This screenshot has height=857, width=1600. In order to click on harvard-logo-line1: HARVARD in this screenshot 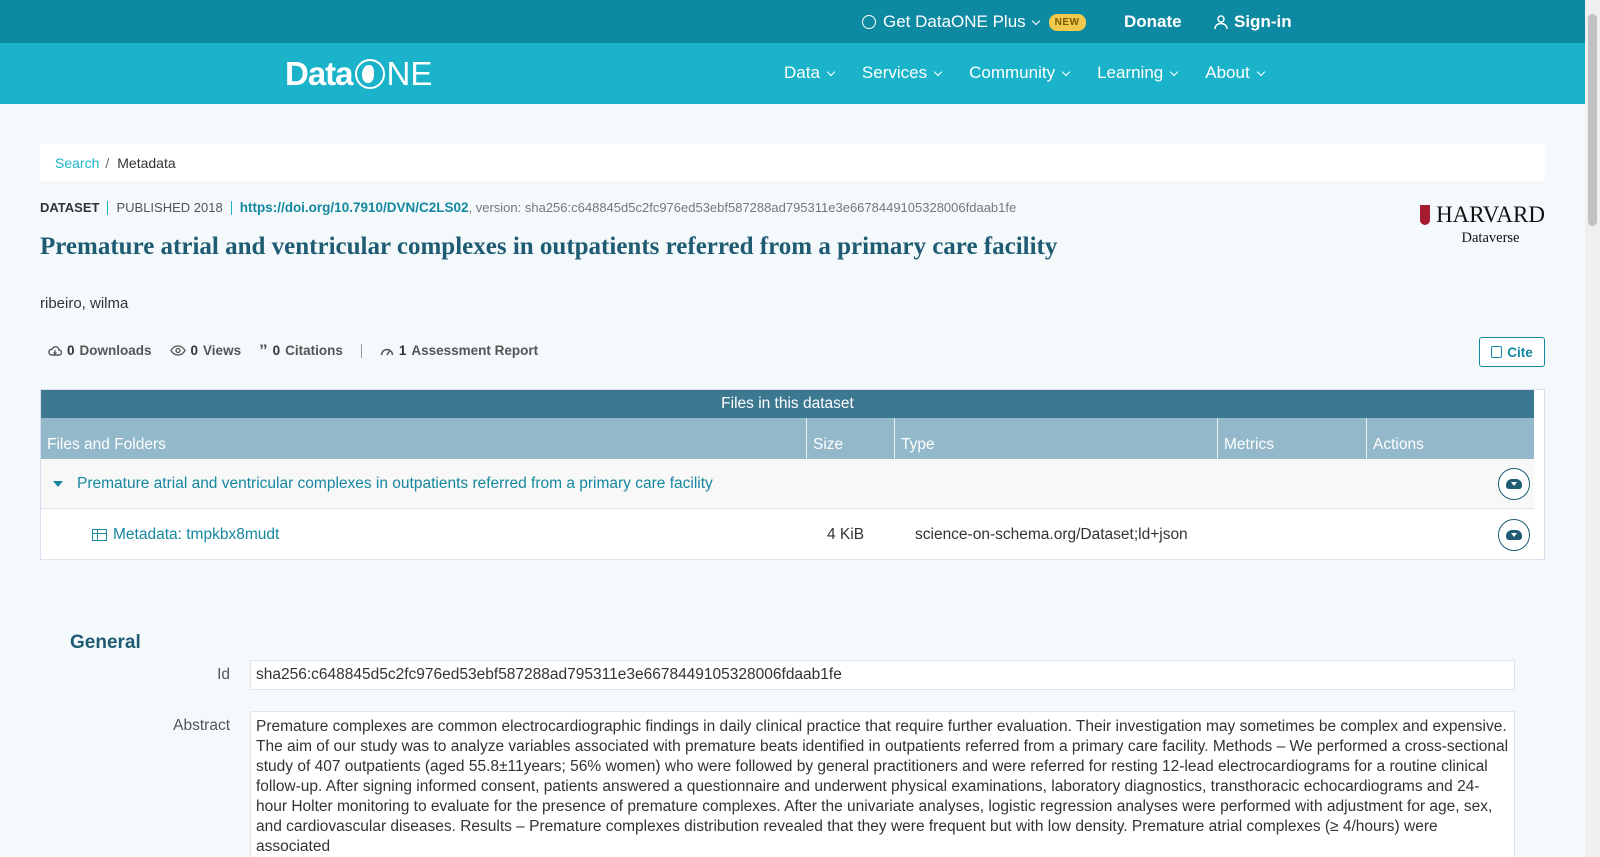, I will do `click(1490, 214)`.